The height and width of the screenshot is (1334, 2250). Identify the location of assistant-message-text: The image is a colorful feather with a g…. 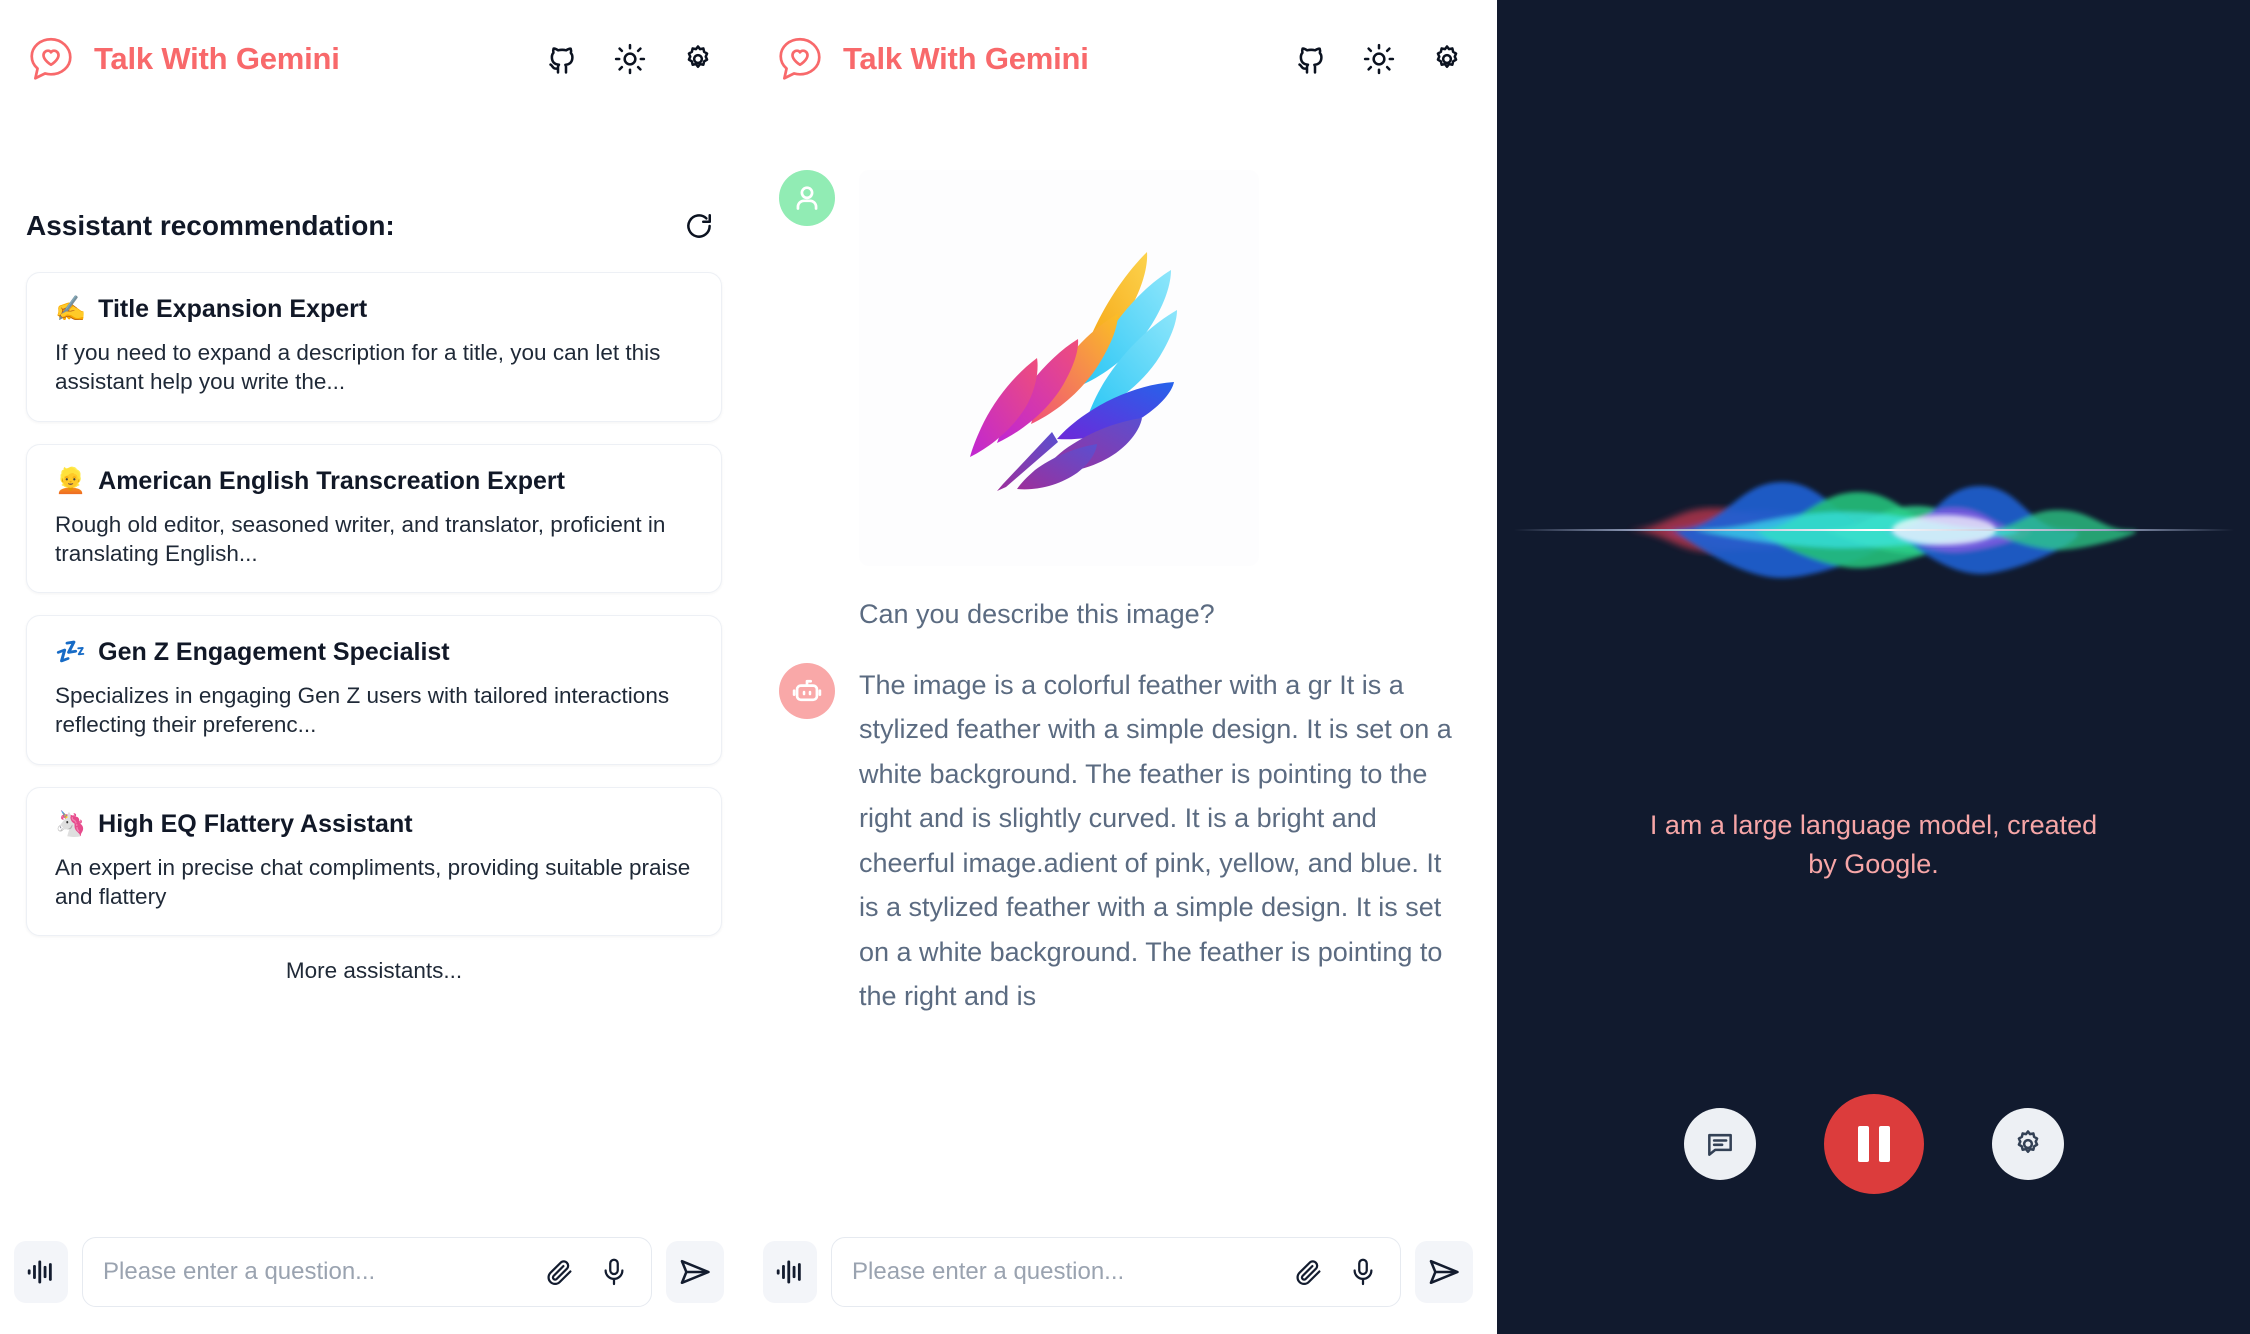
(1155, 840).